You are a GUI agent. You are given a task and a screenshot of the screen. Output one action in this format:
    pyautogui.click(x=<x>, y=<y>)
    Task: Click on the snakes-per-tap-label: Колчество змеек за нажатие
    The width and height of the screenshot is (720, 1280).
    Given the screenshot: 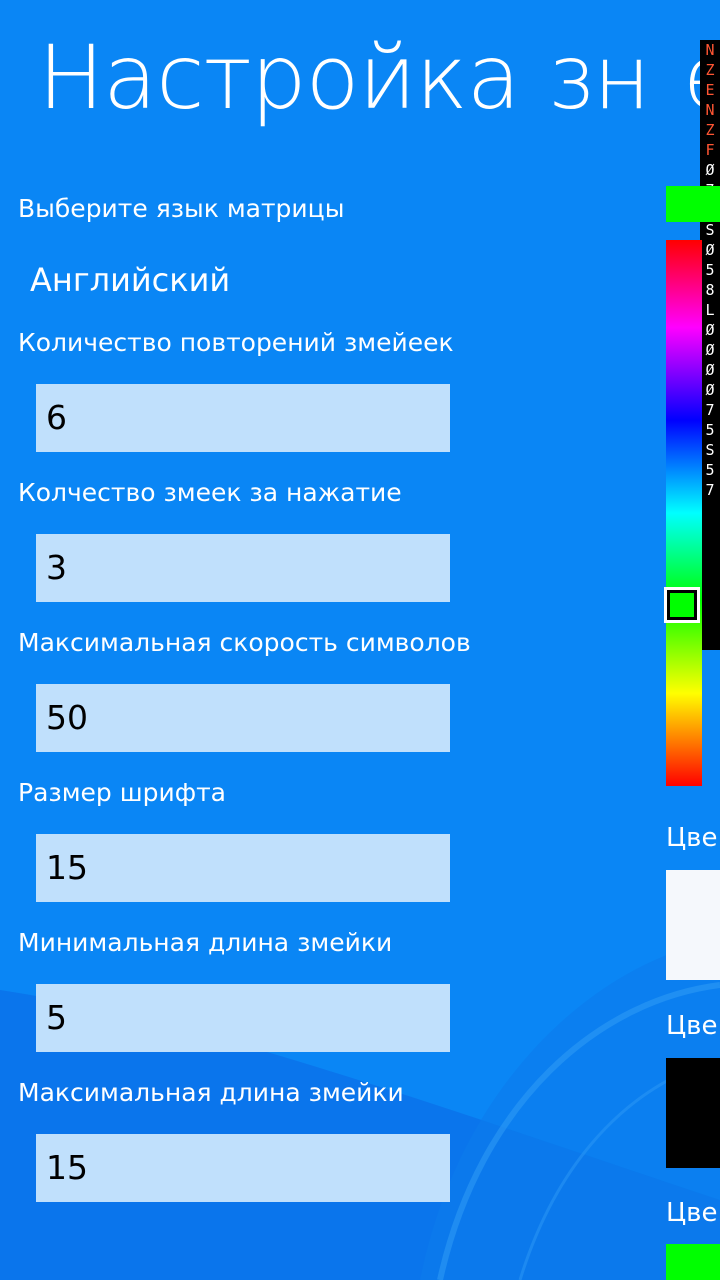 What is the action you would take?
    pyautogui.click(x=210, y=492)
    